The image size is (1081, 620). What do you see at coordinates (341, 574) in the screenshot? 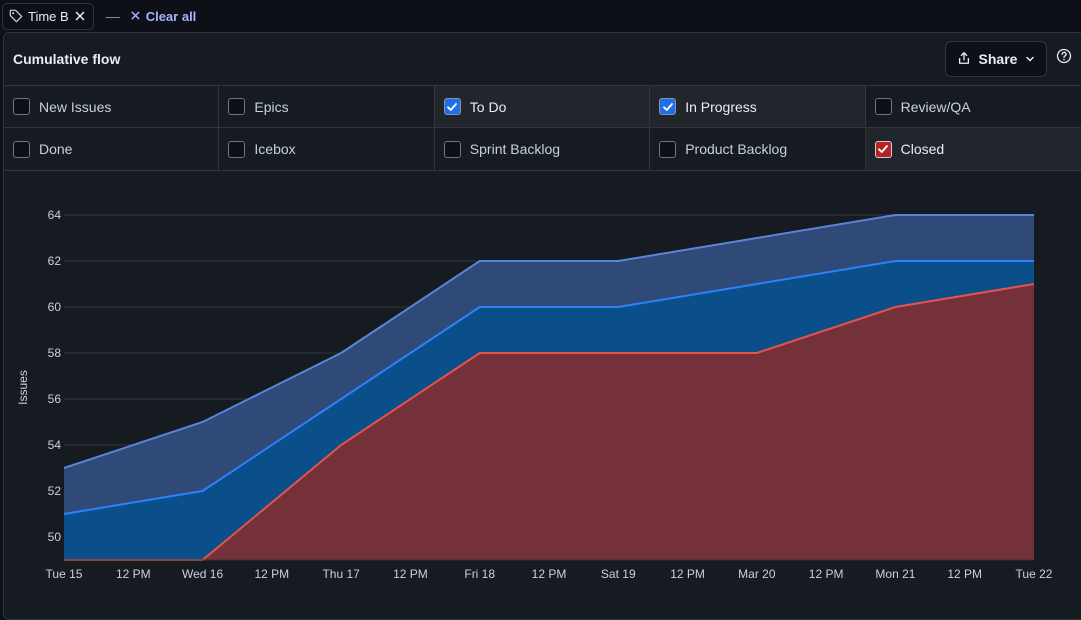
I see `x-tick-label: Thu 17` at bounding box center [341, 574].